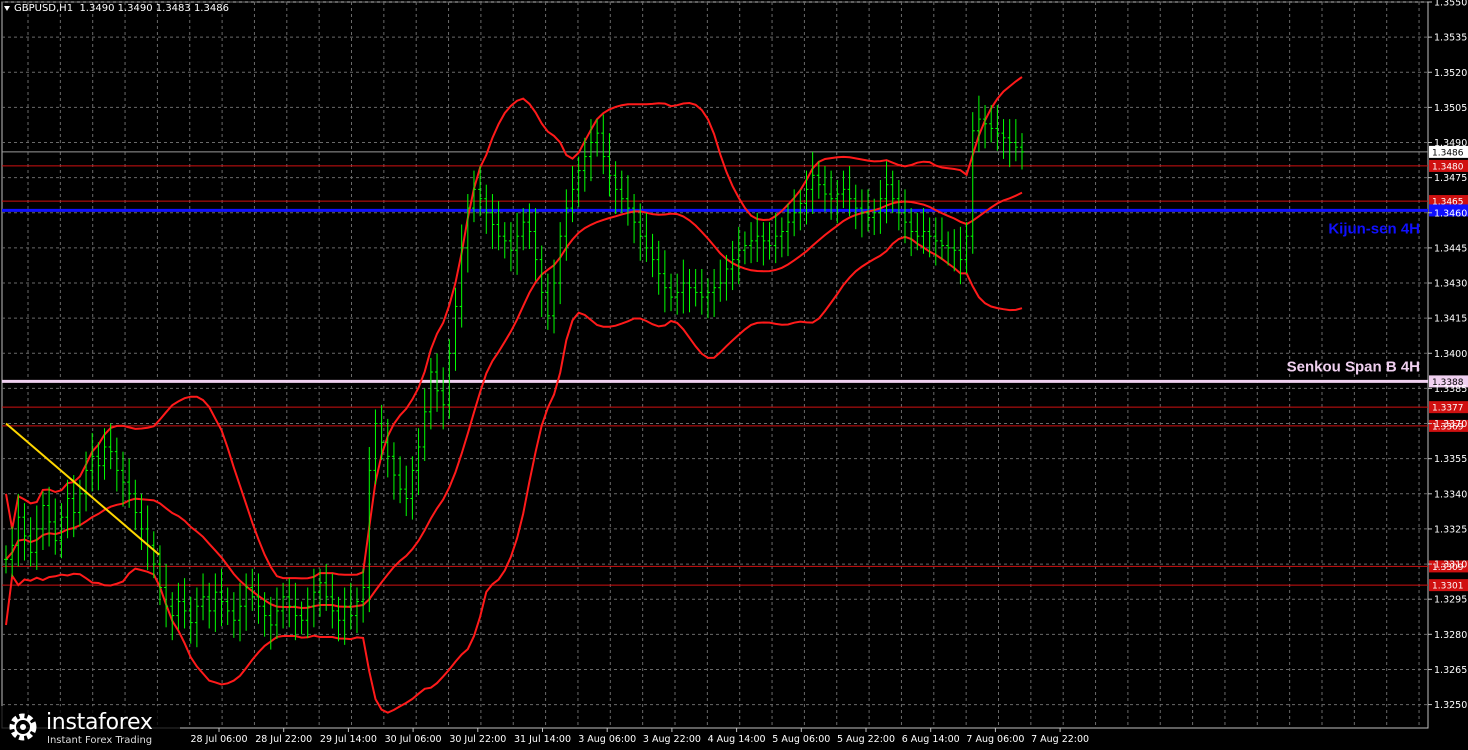  What do you see at coordinates (1353, 366) in the screenshot?
I see `senkou-span-b-label: Senkou Span B 4H` at bounding box center [1353, 366].